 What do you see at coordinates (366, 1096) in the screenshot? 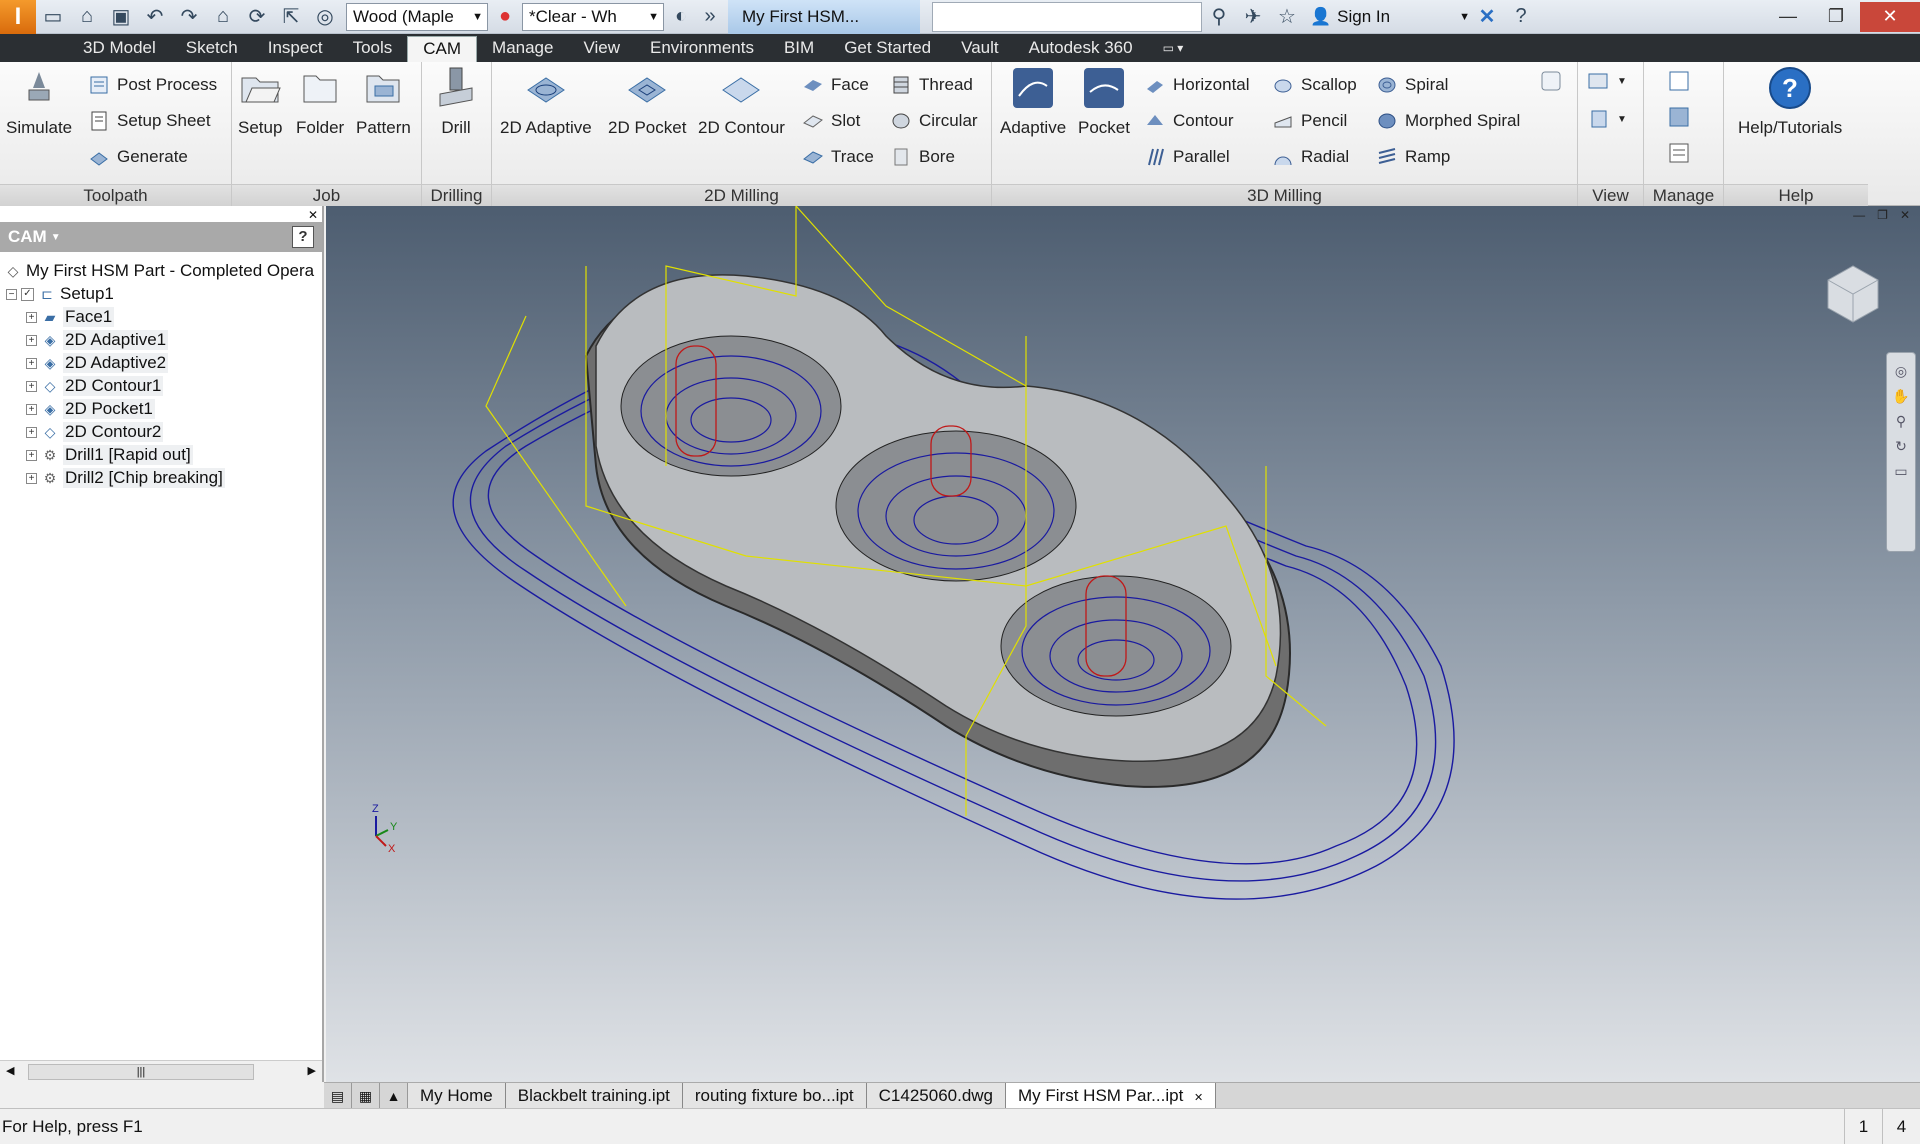
I see `tile-windows-icon: ▦` at bounding box center [366, 1096].